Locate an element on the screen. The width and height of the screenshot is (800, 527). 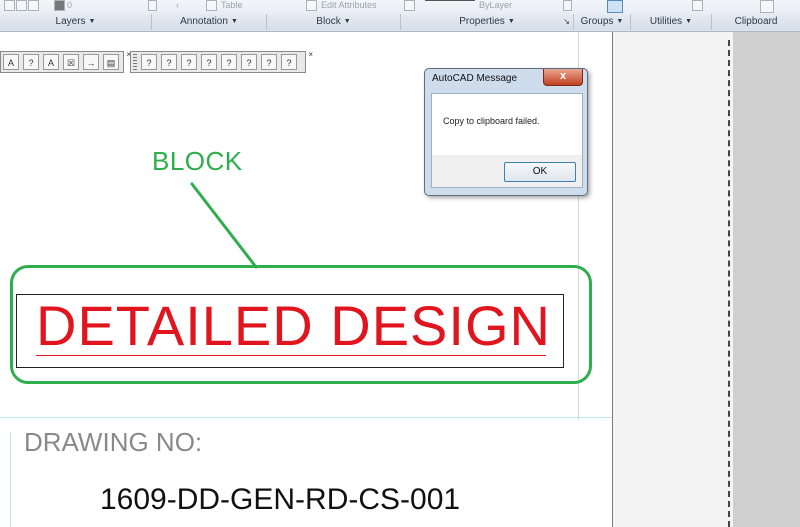
dialog-footer: OK is located at coordinates (507, 171).